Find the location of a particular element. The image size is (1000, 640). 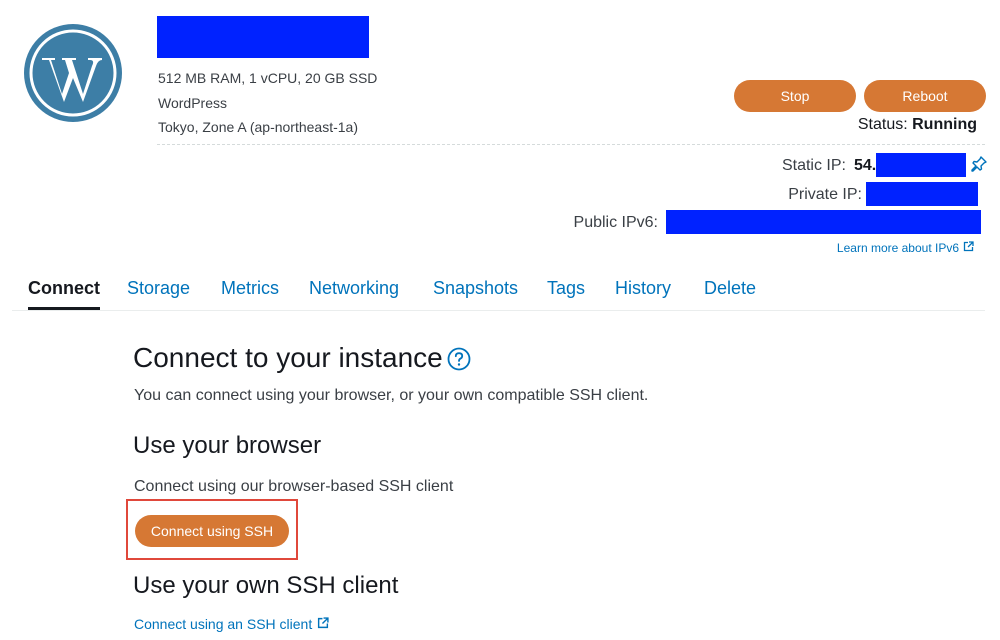

learn-more-ipv6-link: Learn more about IPv6 is located at coordinates (905, 248).